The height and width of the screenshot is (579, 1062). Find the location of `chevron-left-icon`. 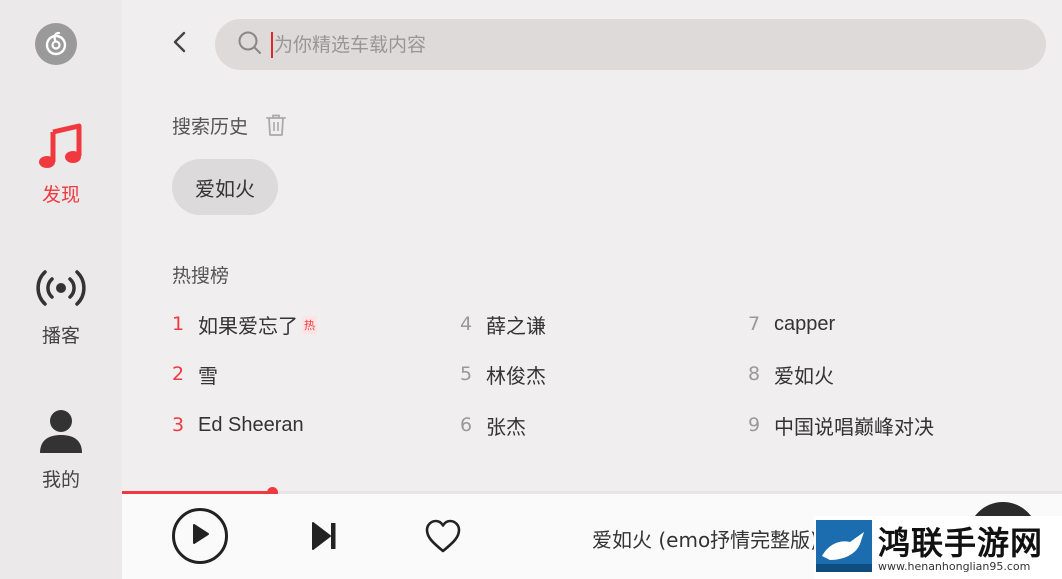

chevron-left-icon is located at coordinates (180, 44).